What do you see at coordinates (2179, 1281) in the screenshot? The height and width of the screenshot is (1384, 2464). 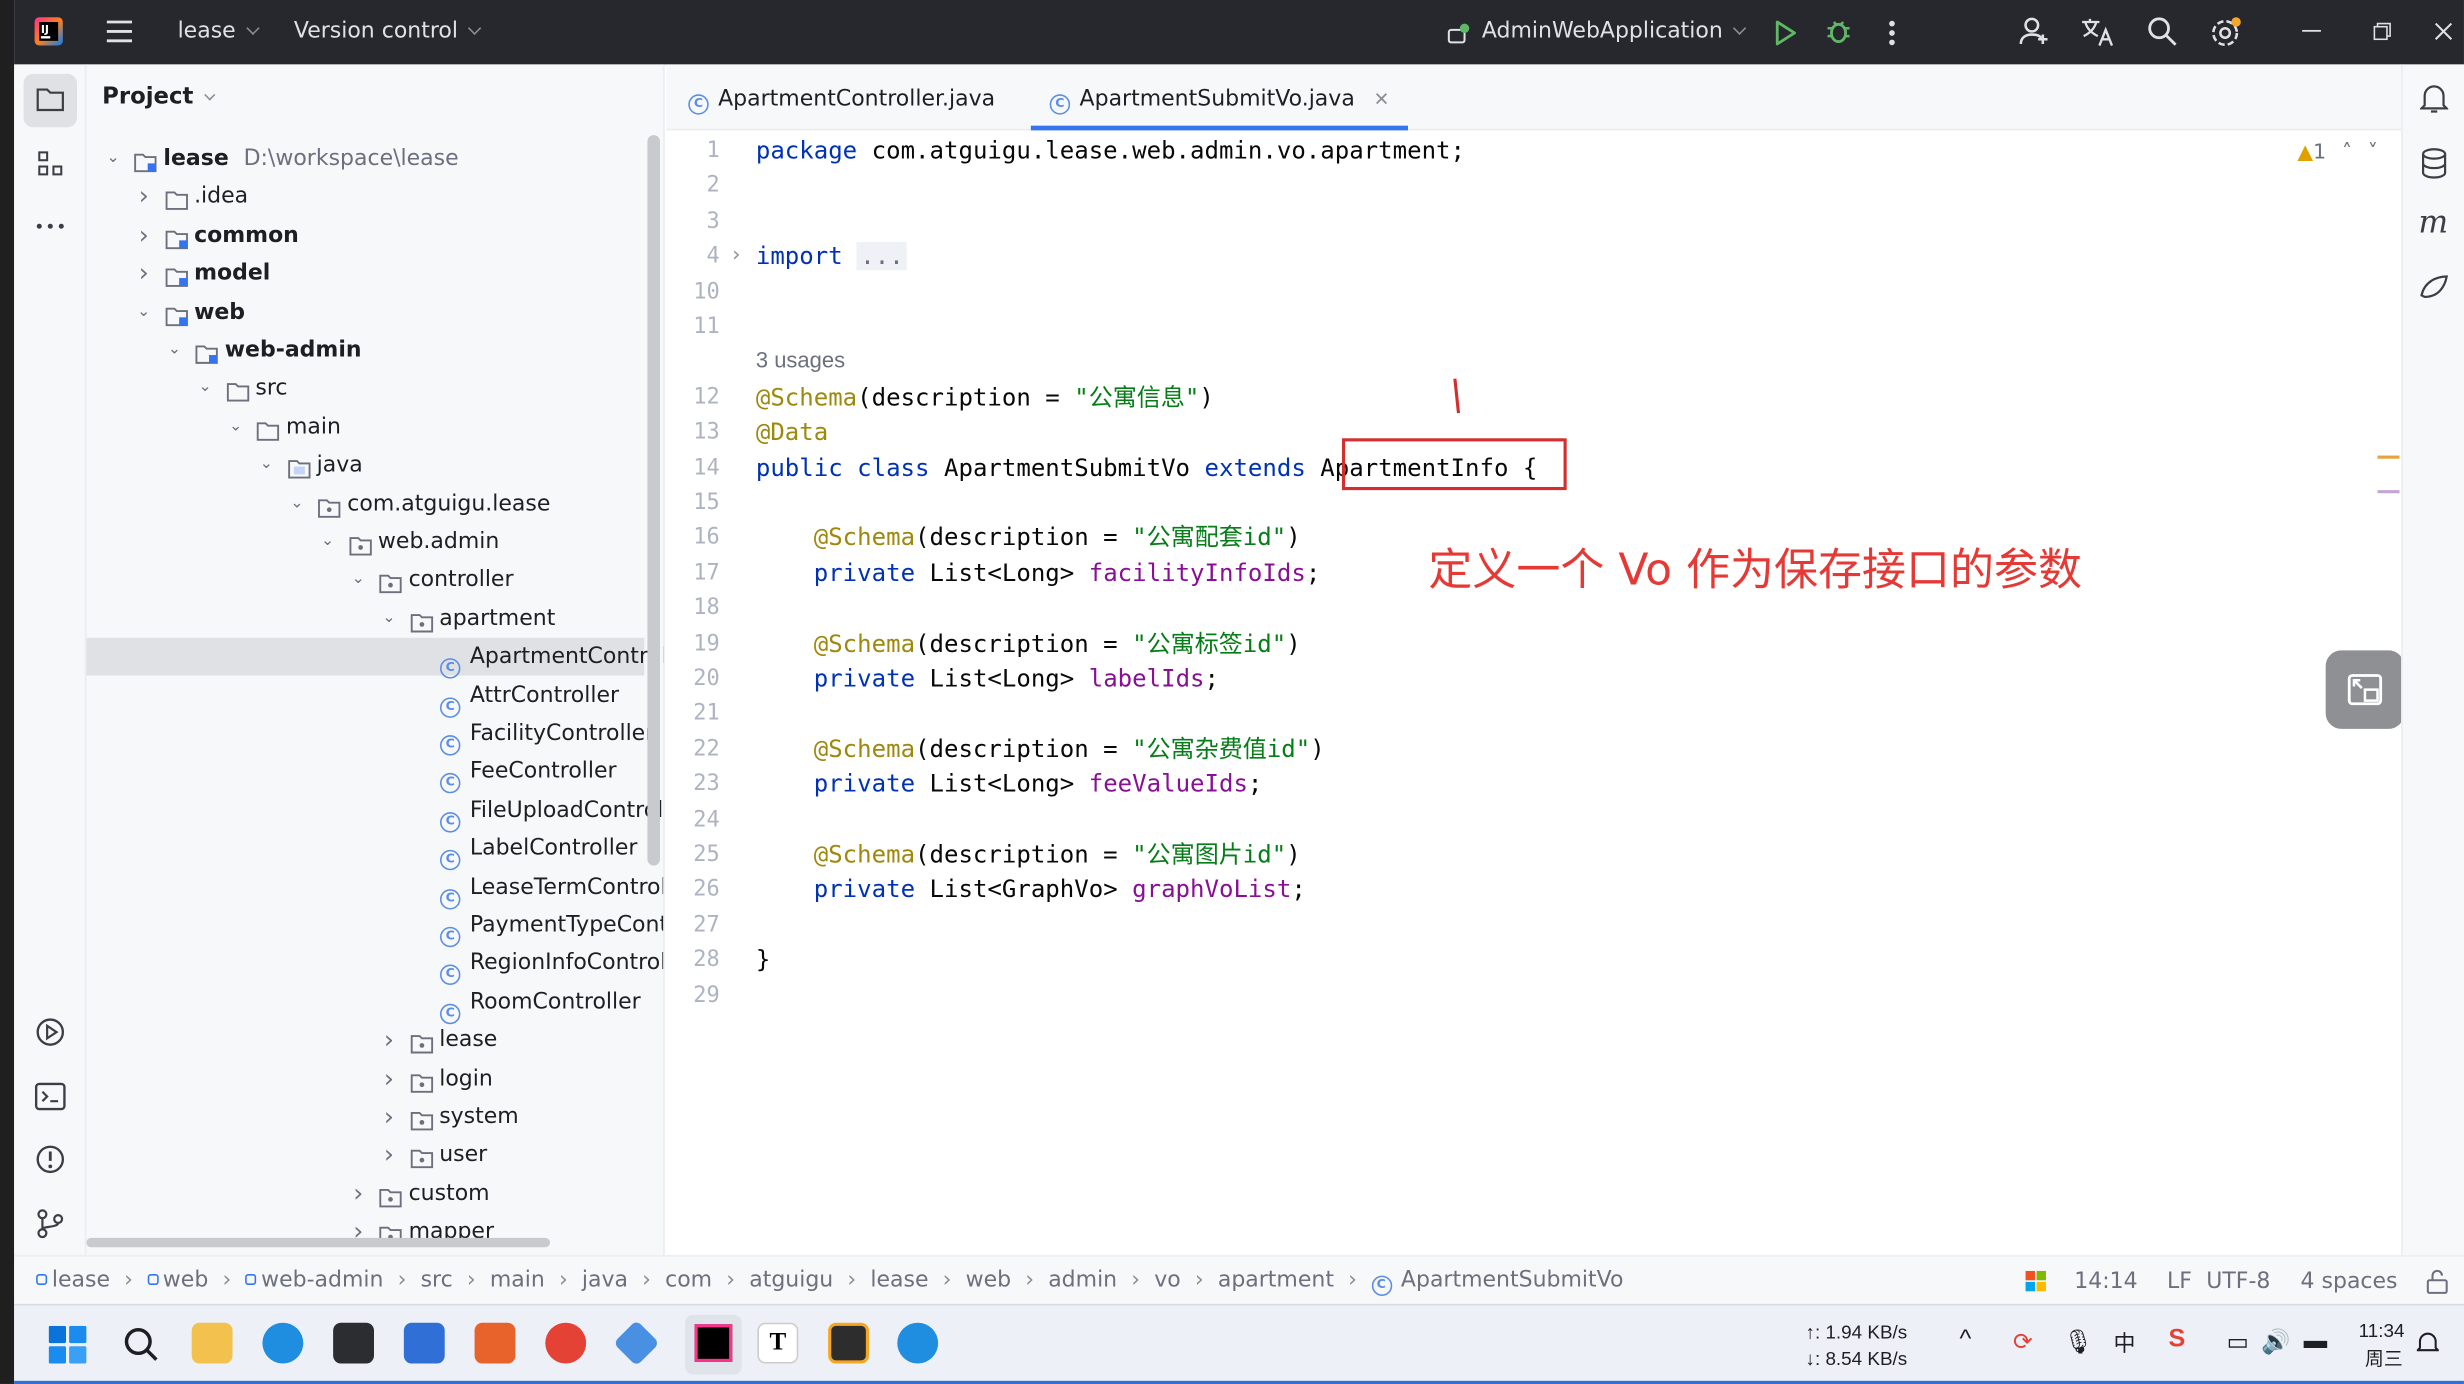 I see `line-separator: LF` at bounding box center [2179, 1281].